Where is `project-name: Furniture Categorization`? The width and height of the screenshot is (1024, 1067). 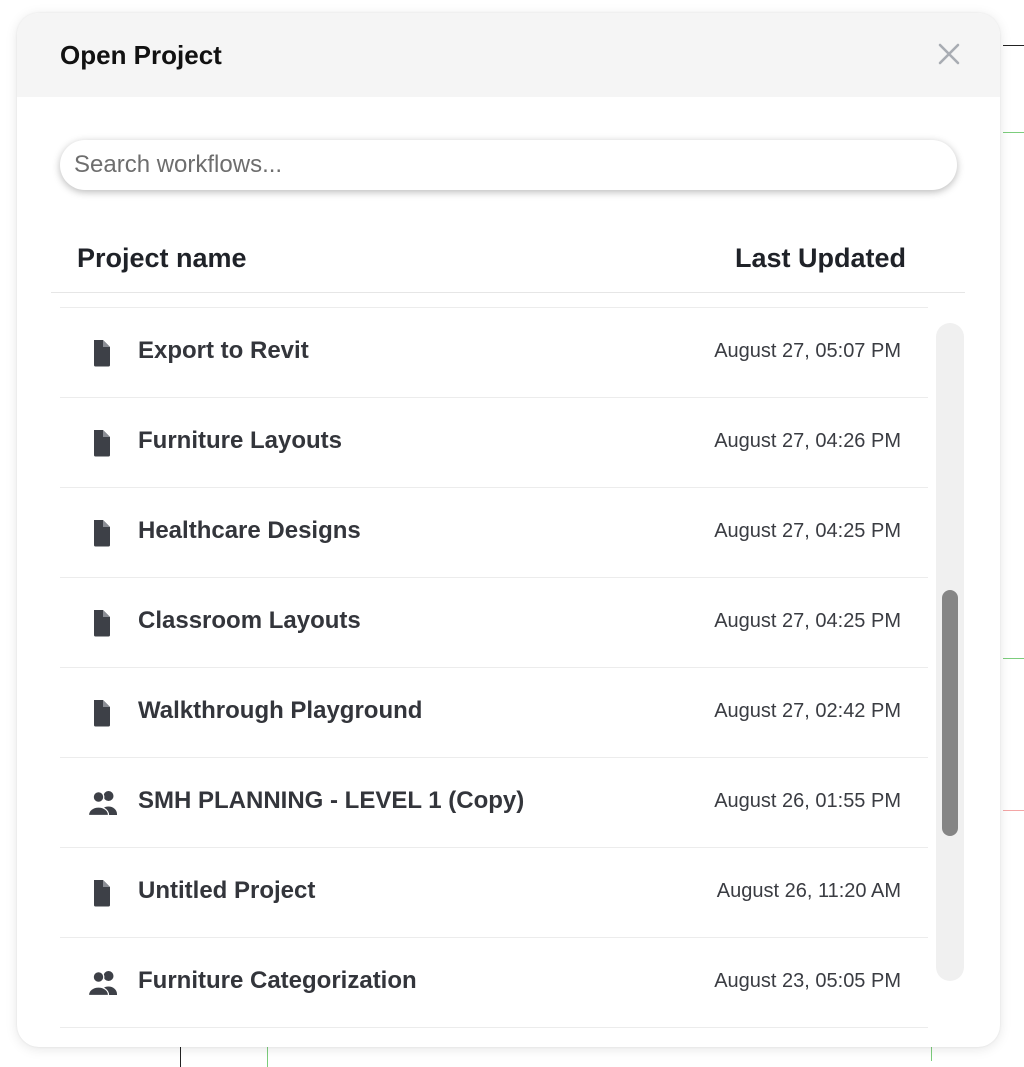
project-name: Furniture Categorization is located at coordinates (277, 980).